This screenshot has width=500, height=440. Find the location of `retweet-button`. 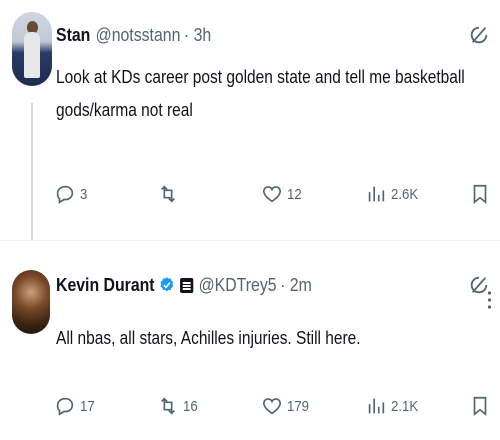

retweet-button is located at coordinates (170, 194).